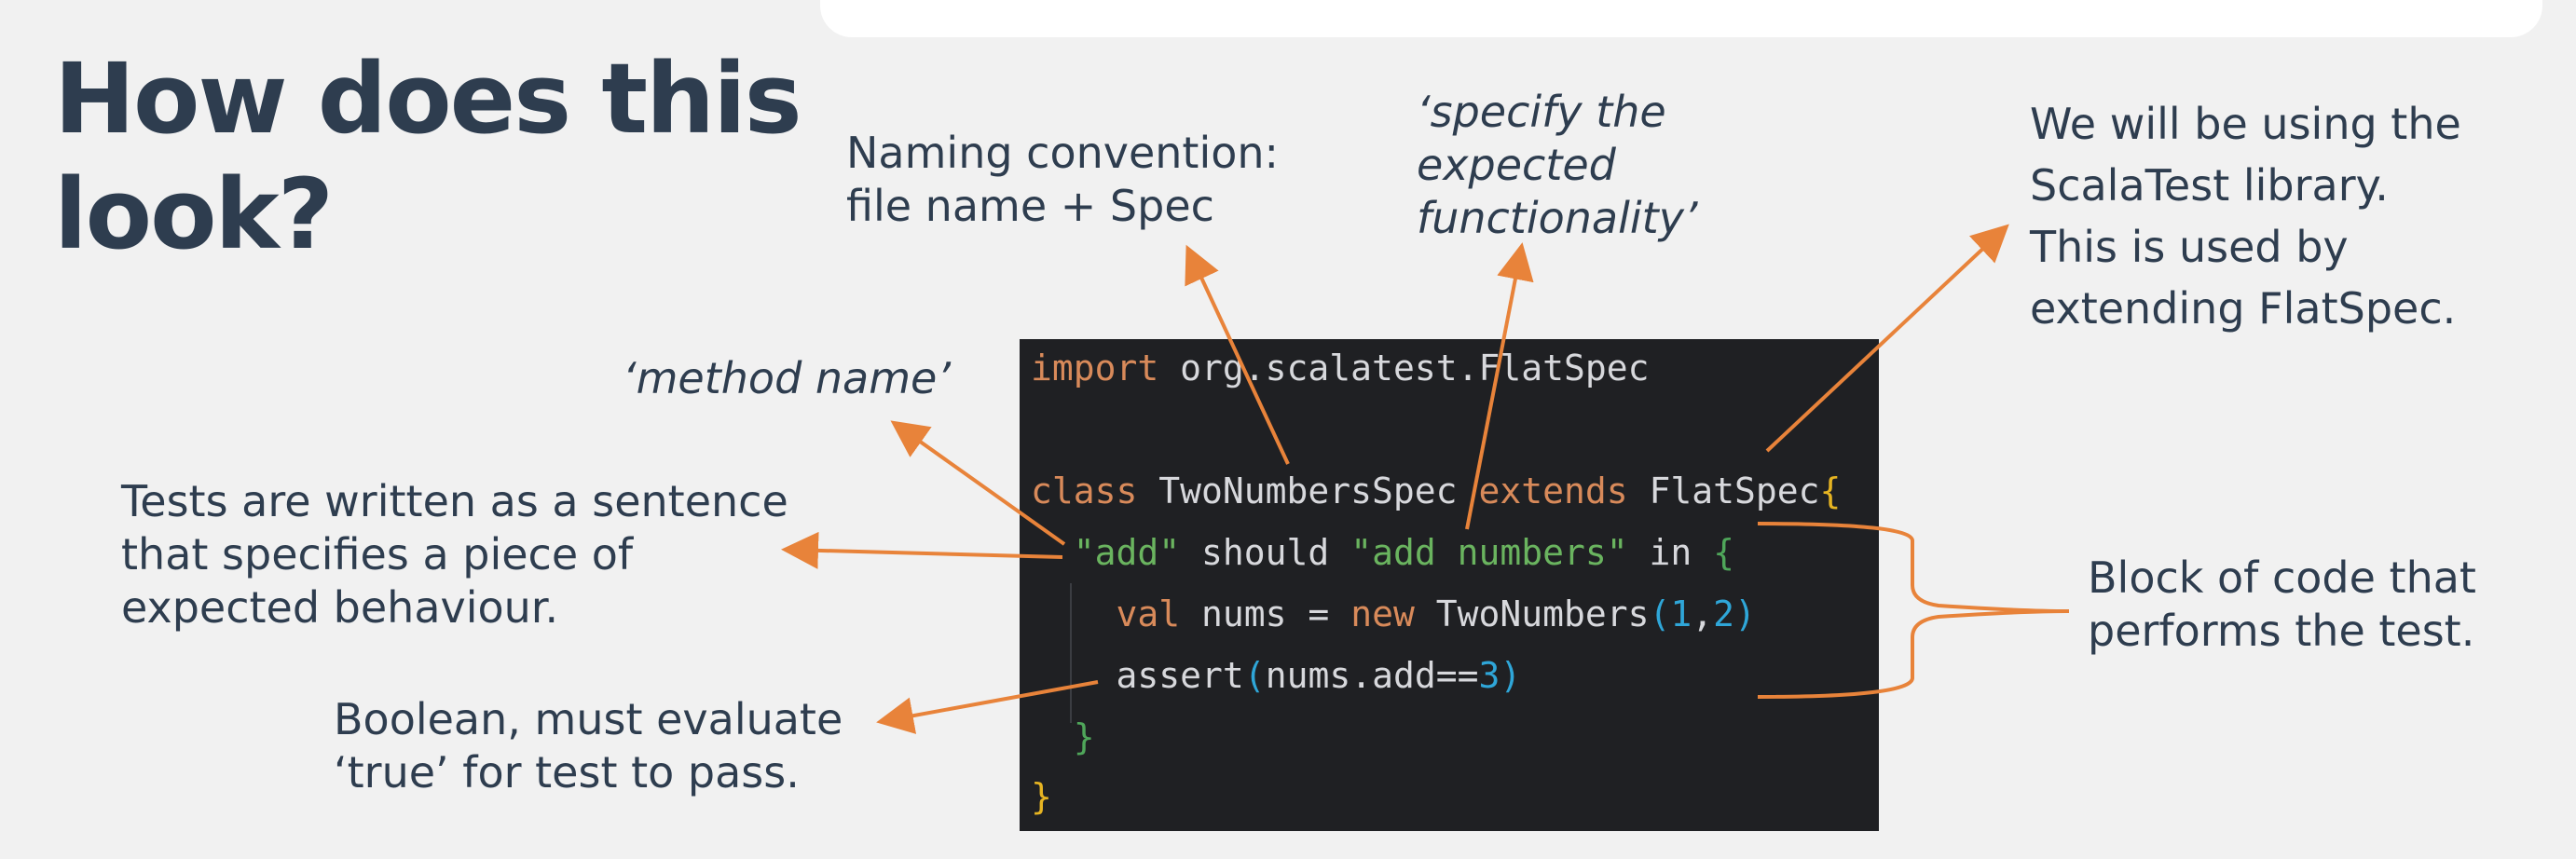 The width and height of the screenshot is (2576, 859). I want to click on note-method-name: ‘method name’, so click(787, 378).